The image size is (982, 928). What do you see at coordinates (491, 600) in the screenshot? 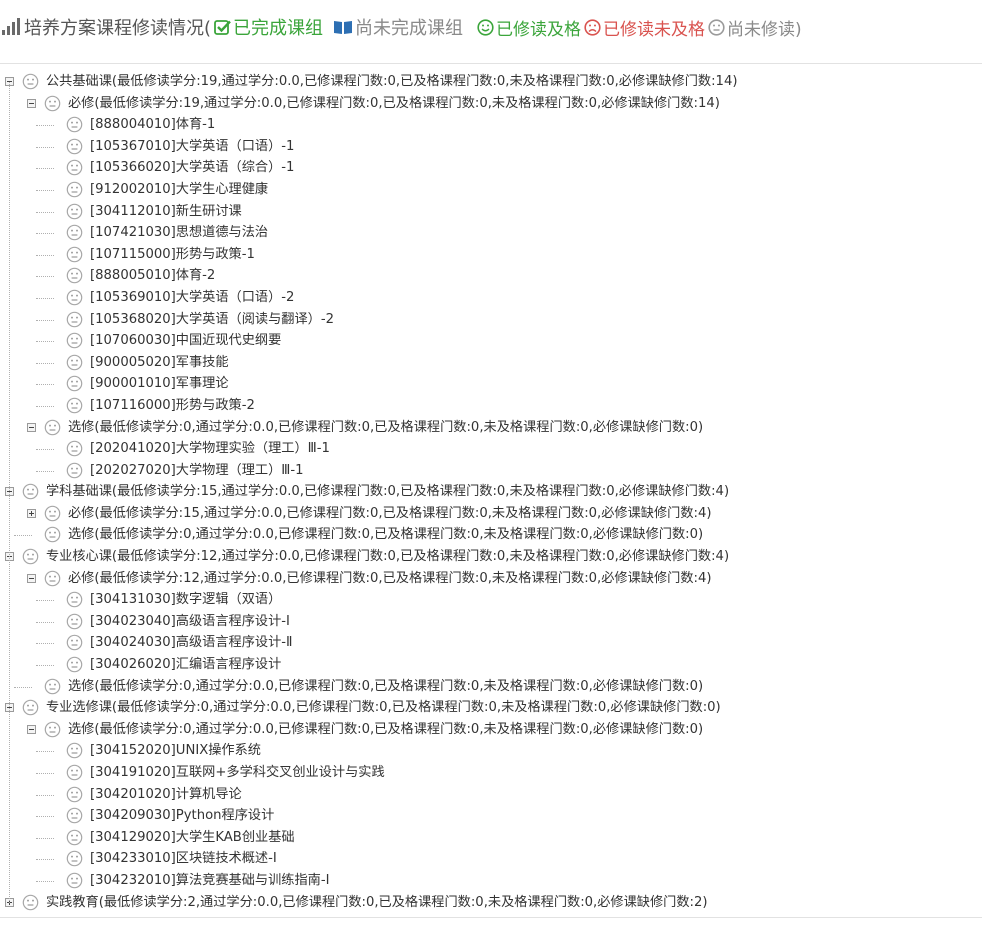
I see `tree-course-row: [304131030]数字逻辑（双语）` at bounding box center [491, 600].